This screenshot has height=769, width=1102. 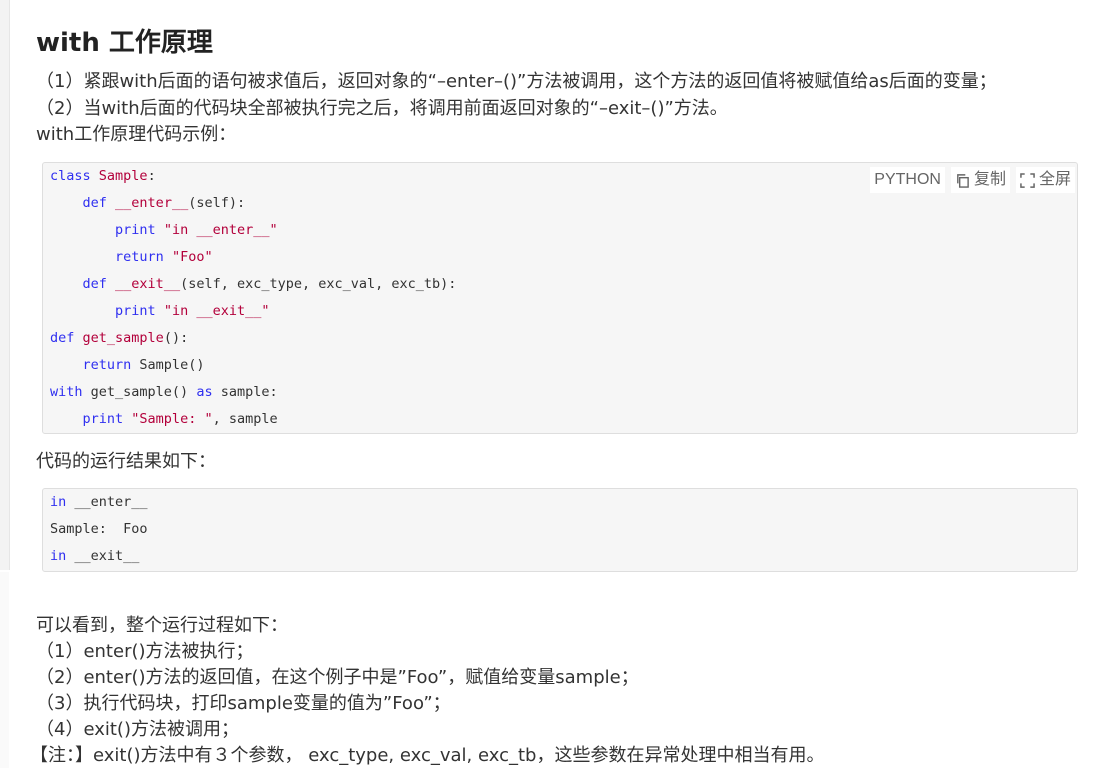 I want to click on fullscreen-icon, so click(x=1027, y=180).